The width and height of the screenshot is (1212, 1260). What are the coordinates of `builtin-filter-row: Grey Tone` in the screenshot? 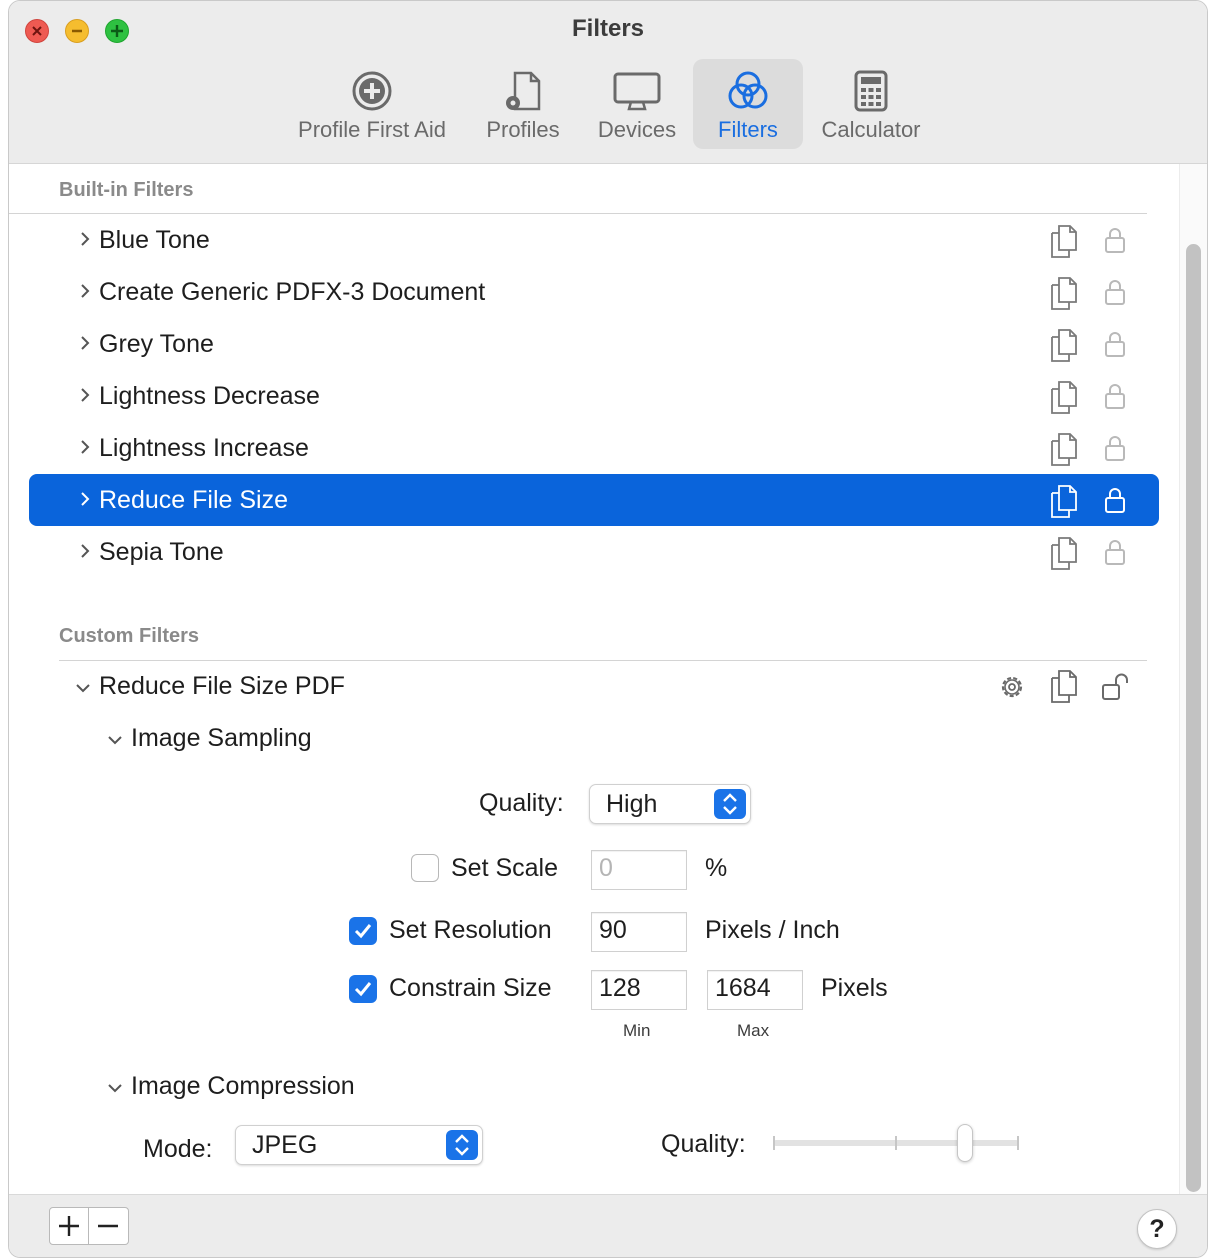 It's located at (594, 344).